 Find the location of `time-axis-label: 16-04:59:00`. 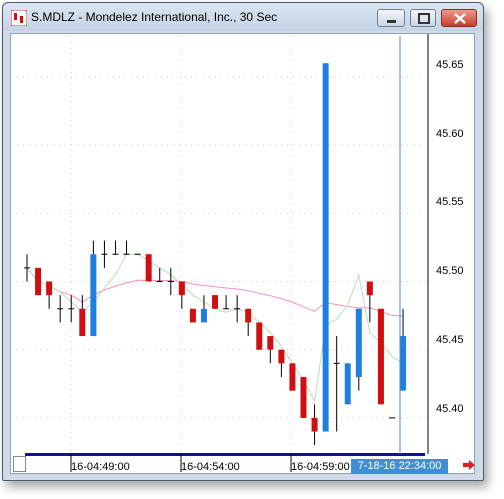

time-axis-label: 16-04:59:00 is located at coordinates (320, 467).